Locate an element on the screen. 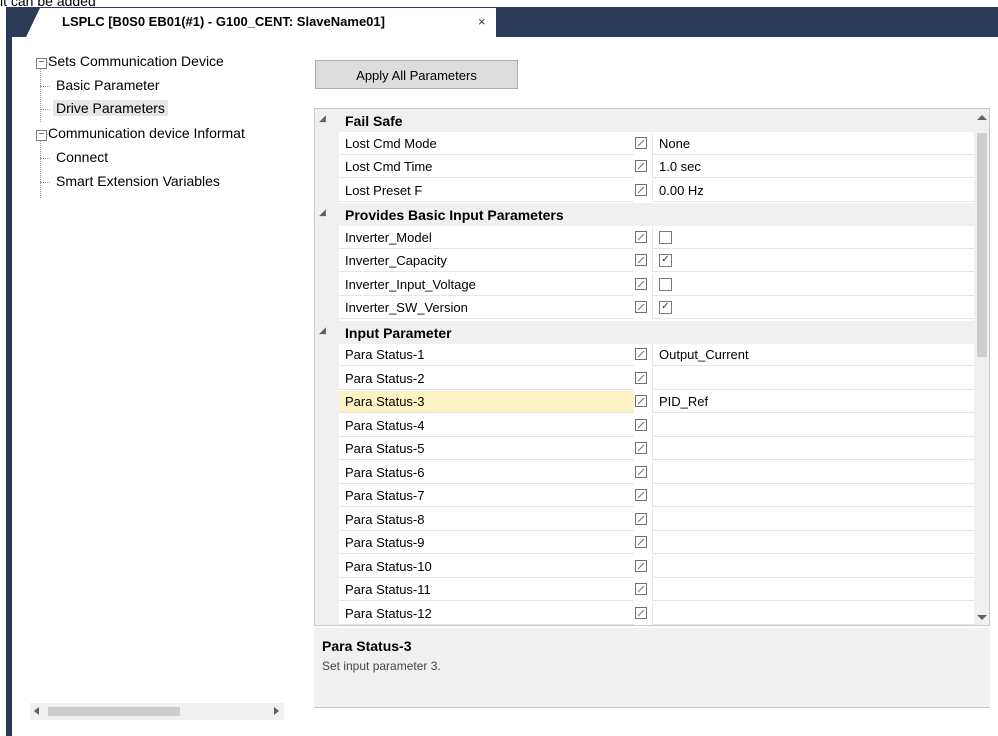 The image size is (998, 736). property-name: Inverter_SW_Version is located at coordinates (486, 308).